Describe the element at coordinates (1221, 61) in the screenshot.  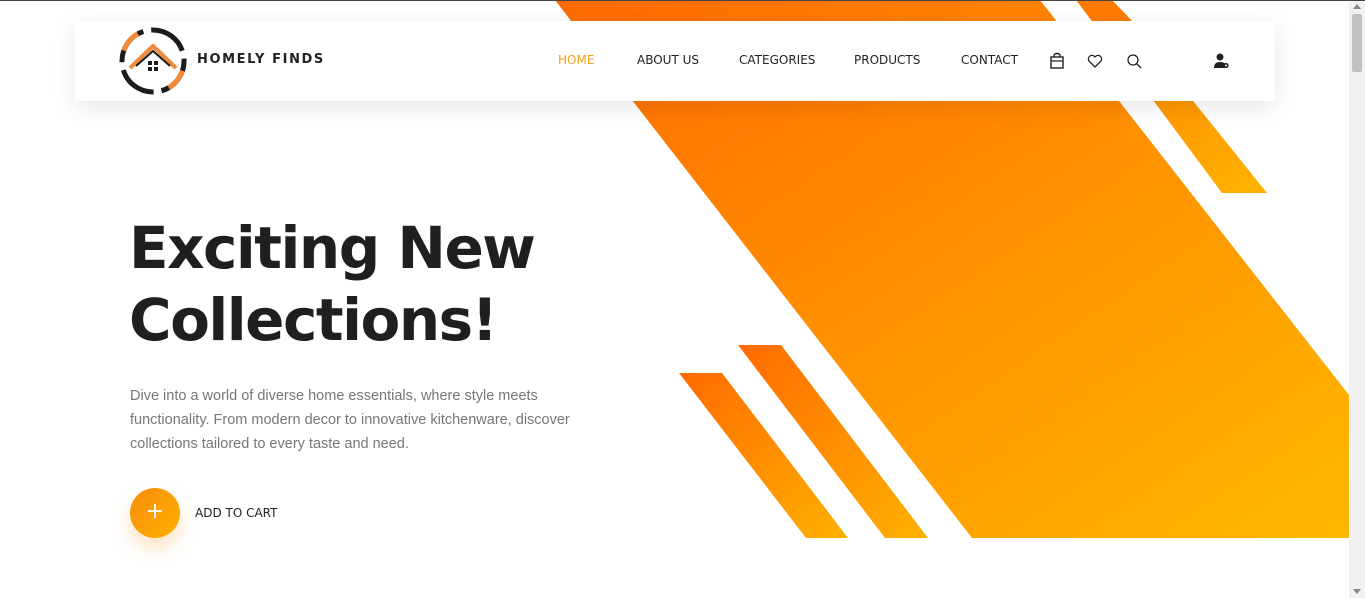
I see `user-icon` at that location.